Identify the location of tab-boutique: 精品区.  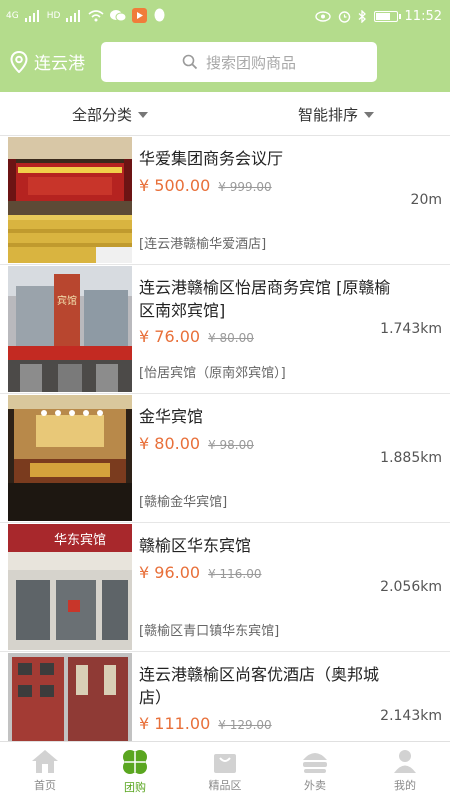
(225, 771).